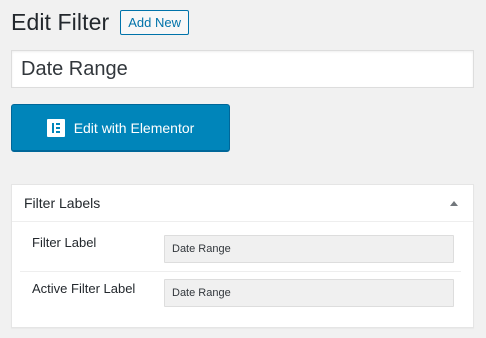 The width and height of the screenshot is (486, 338). What do you see at coordinates (154, 22) in the screenshot?
I see `add-new-button: Add New` at bounding box center [154, 22].